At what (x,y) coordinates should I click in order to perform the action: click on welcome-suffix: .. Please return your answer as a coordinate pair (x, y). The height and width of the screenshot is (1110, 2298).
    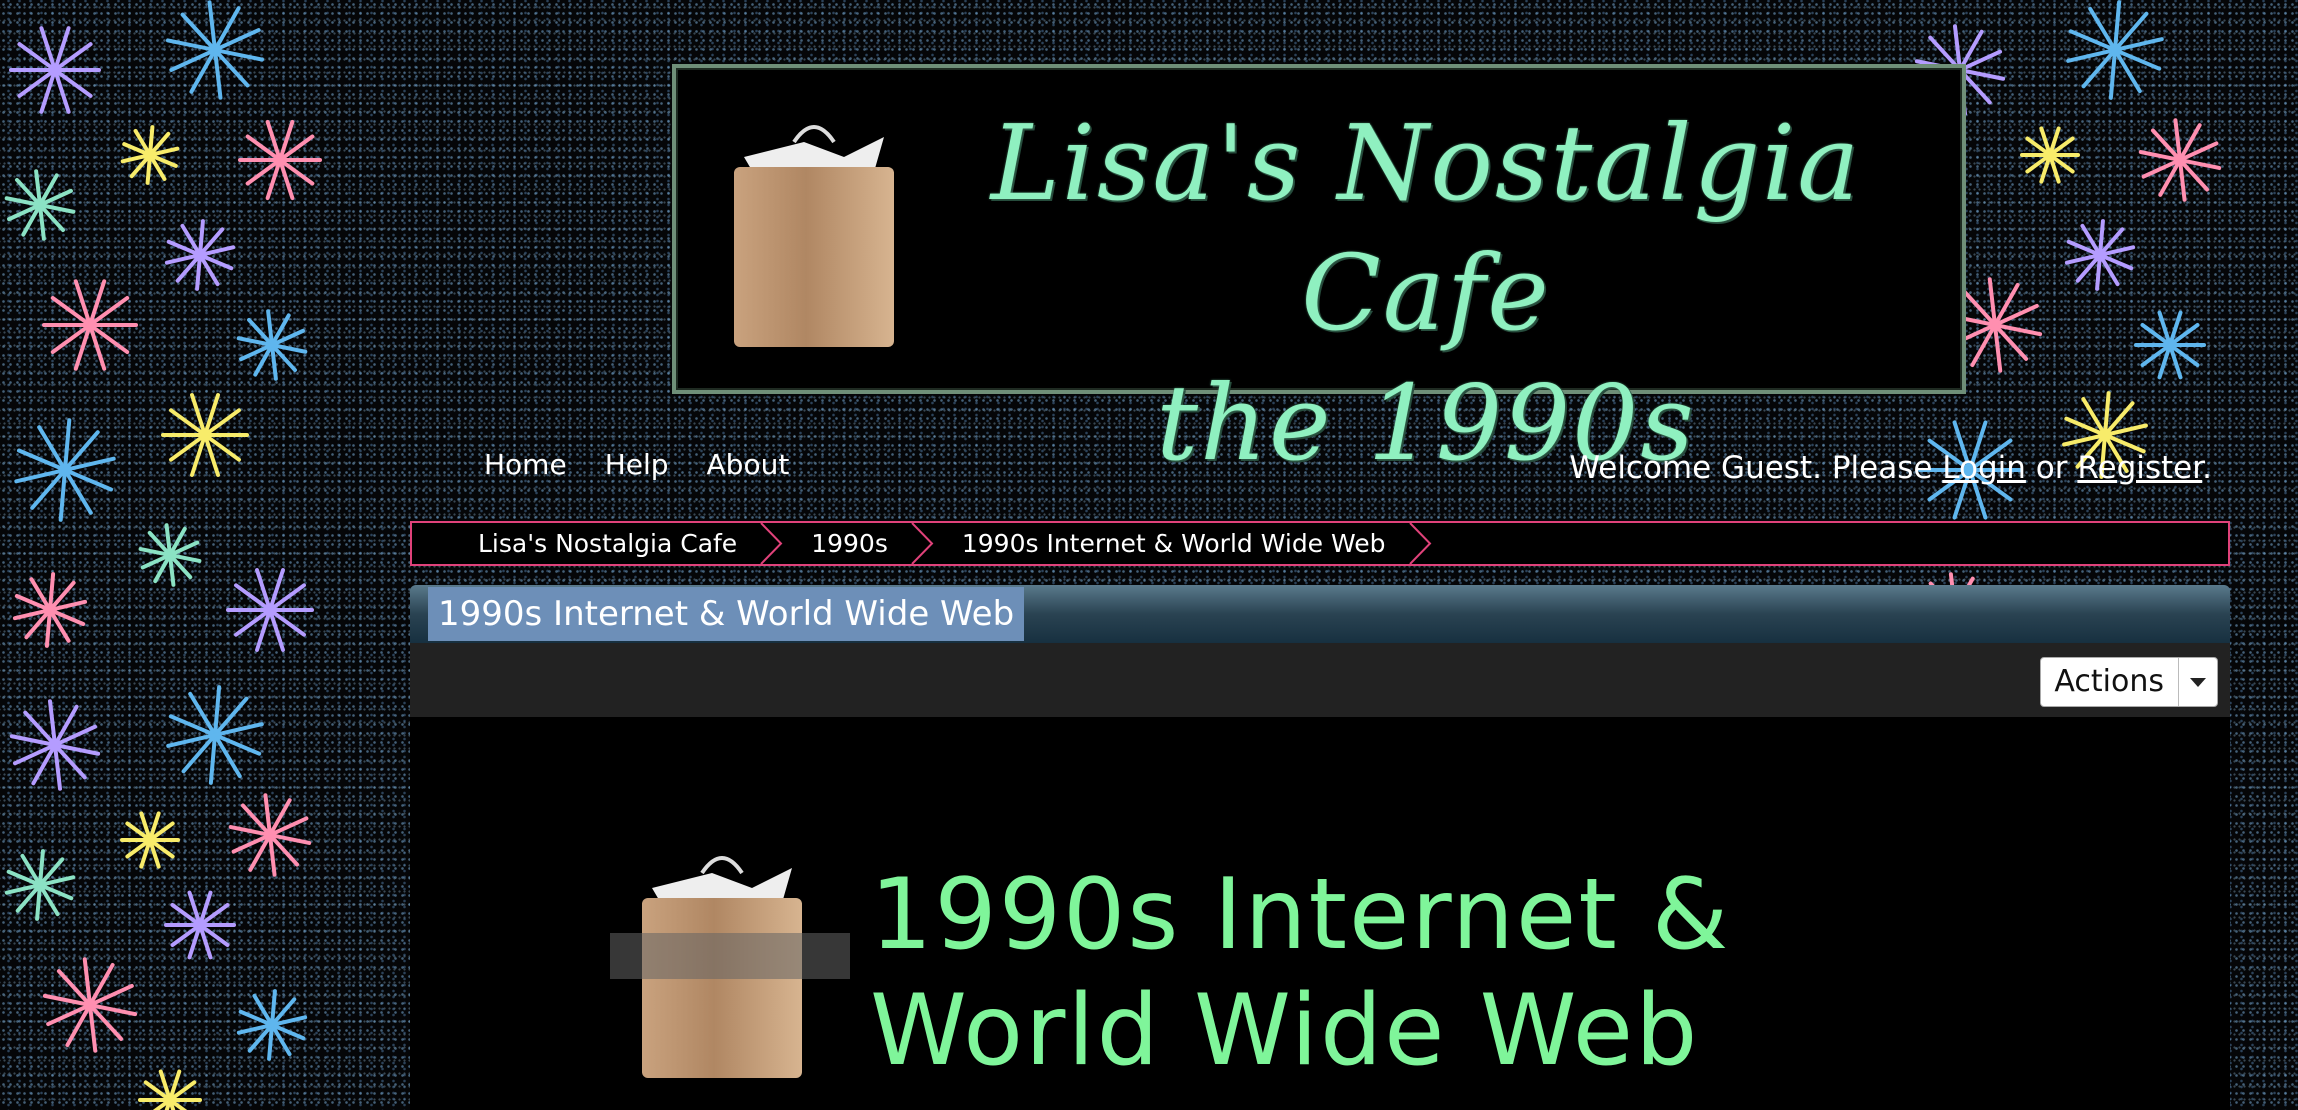
    Looking at the image, I should click on (2207, 468).